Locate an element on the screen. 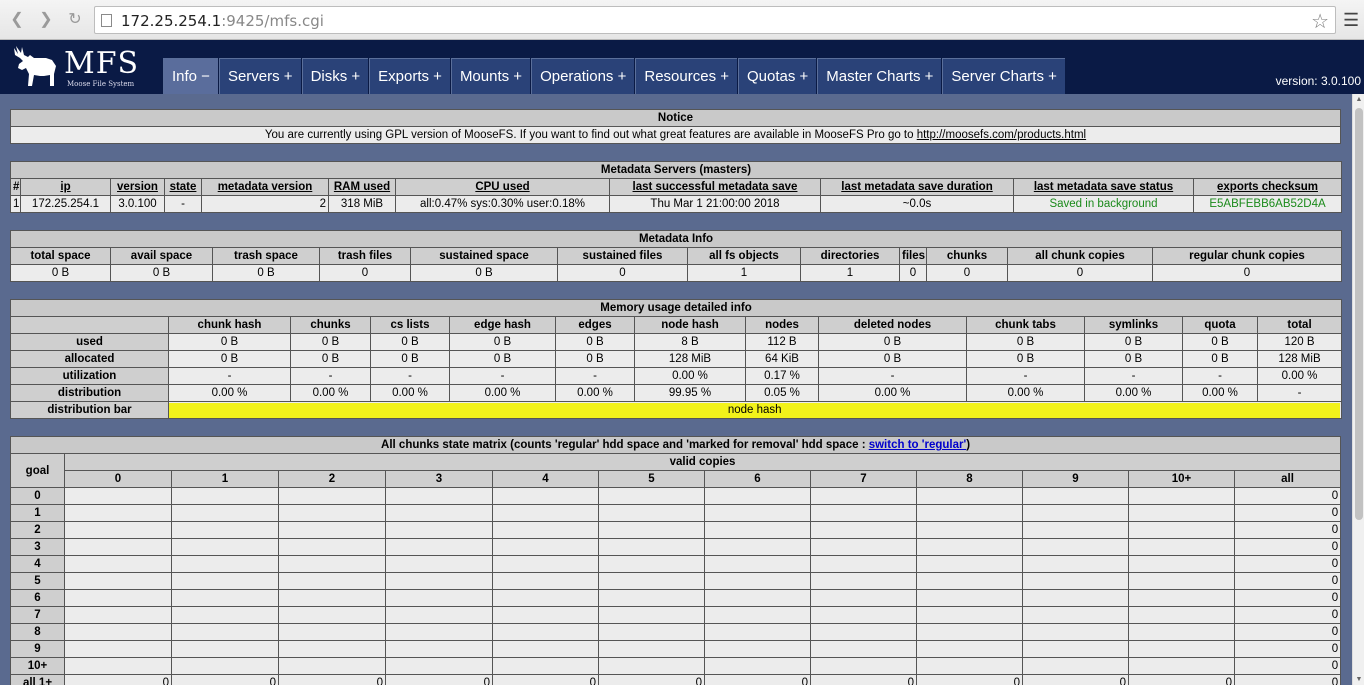 The image size is (1364, 685). column-header: total is located at coordinates (1299, 325).